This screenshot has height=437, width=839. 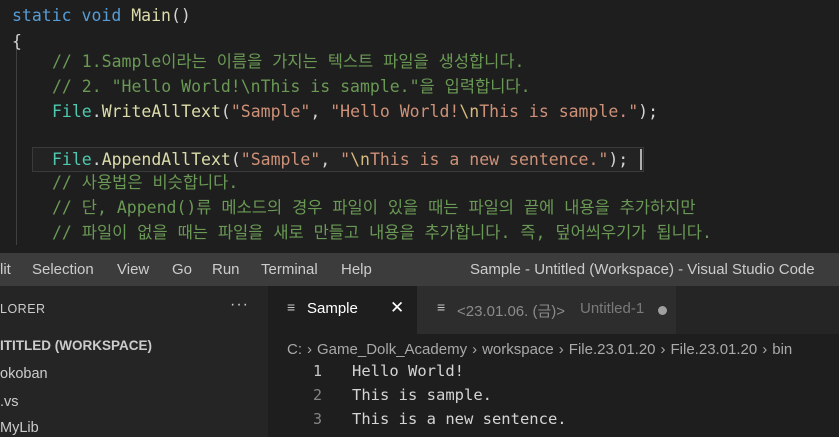 I want to click on code-comment-1: // 1.Sample이라는 이름을 가지는 텍스트 파일을 생성합니다., so click(x=288, y=61).